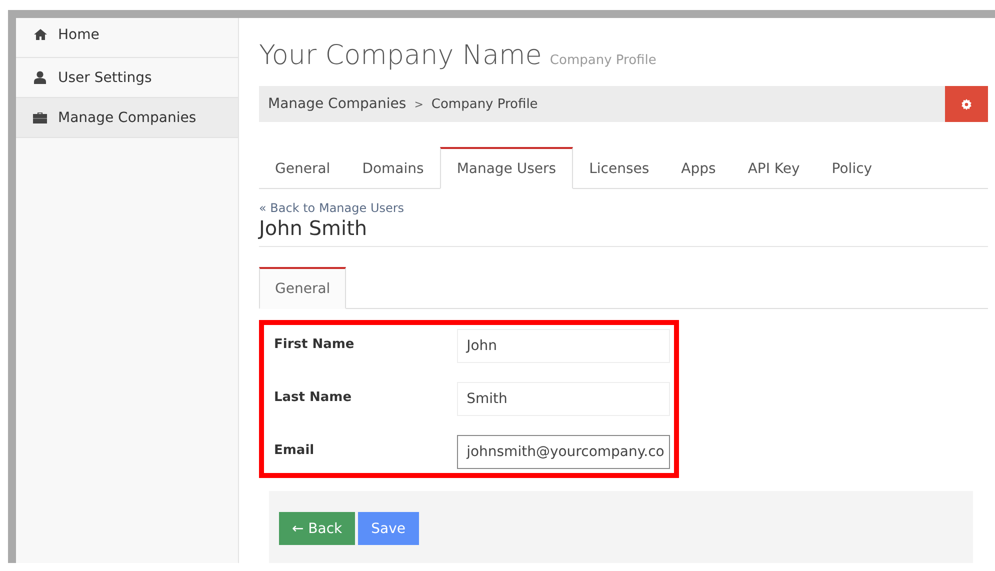 Image resolution: width=995 pixels, height=571 pixels. Describe the element at coordinates (331, 208) in the screenshot. I see `back-link: « Back to Manage Users` at that location.